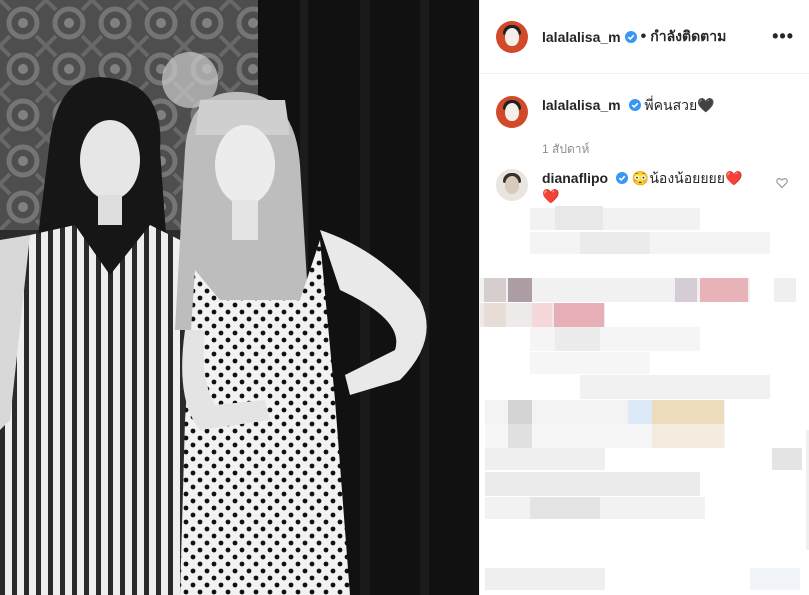 This screenshot has width=809, height=595. What do you see at coordinates (581, 37) in the screenshot?
I see `author-username: lalalalisa_m` at bounding box center [581, 37].